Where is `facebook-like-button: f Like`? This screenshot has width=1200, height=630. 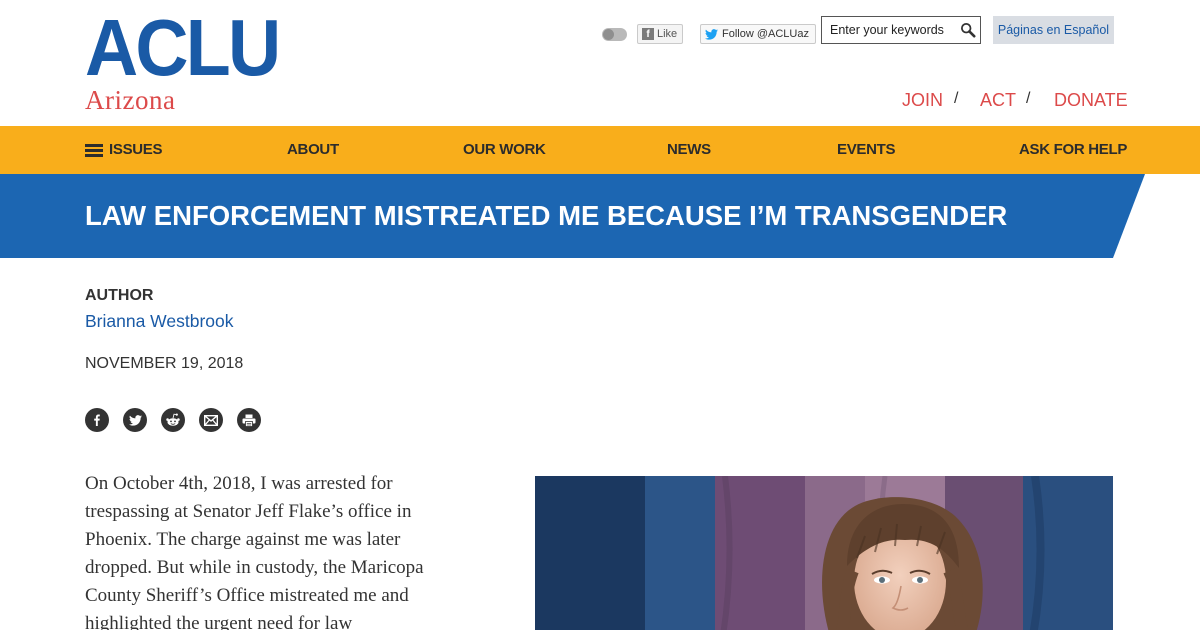
facebook-like-button: f Like is located at coordinates (660, 34).